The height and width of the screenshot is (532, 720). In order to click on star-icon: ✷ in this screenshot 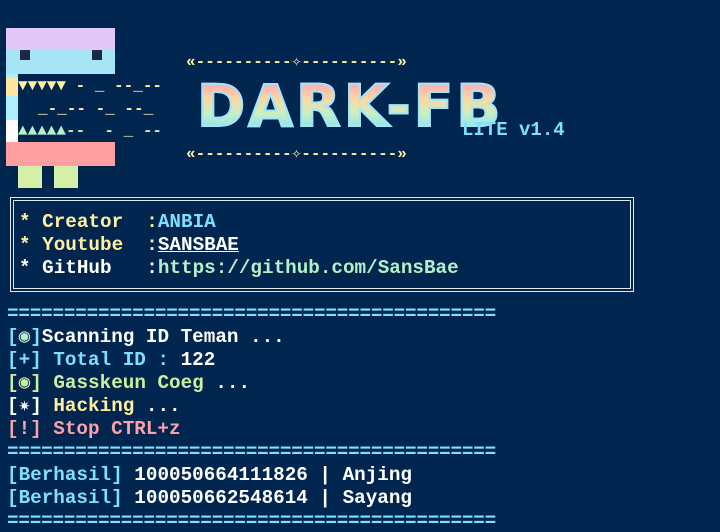, I will do `click(24, 406)`.